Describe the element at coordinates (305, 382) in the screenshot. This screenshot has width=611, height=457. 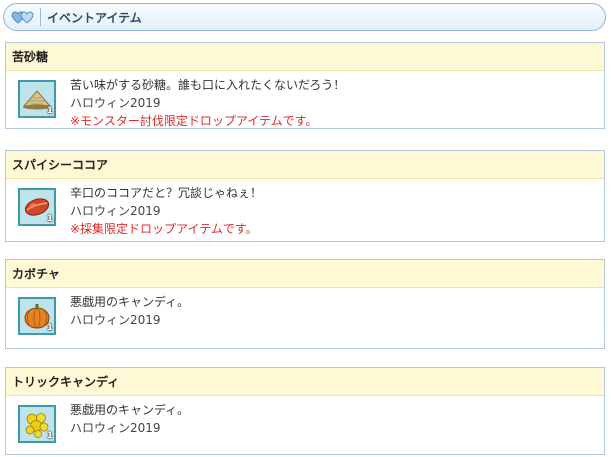
I see `item-title: トリックキャンディ` at that location.